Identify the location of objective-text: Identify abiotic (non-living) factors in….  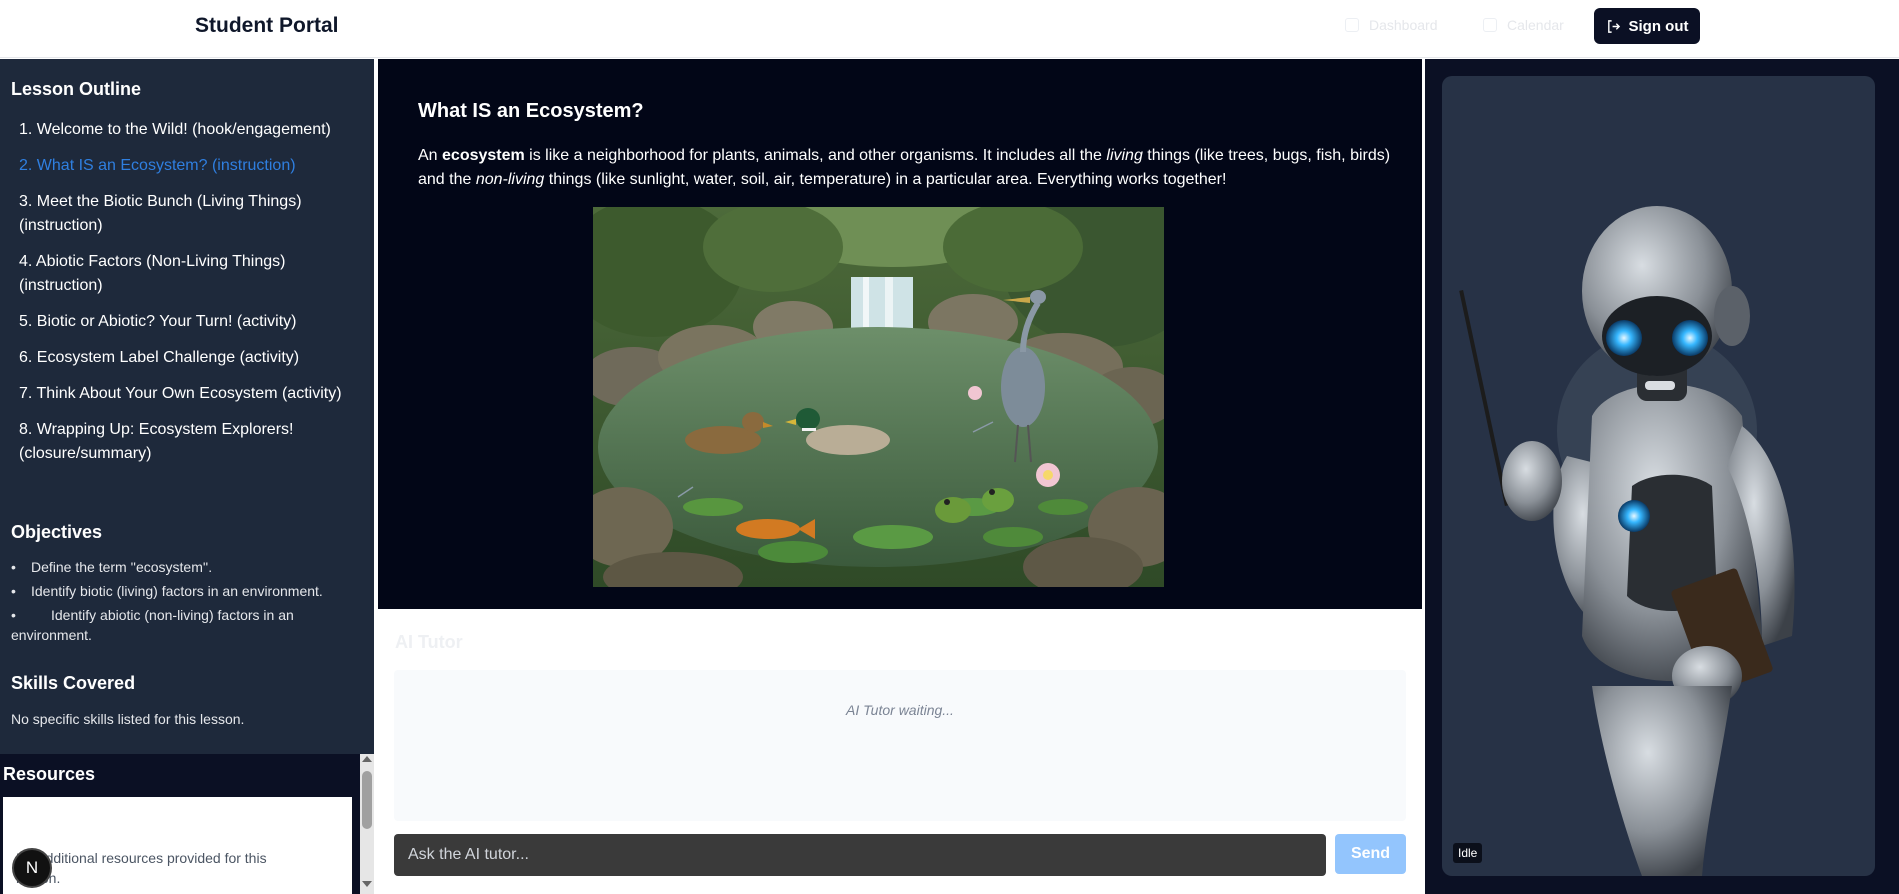
(152, 625).